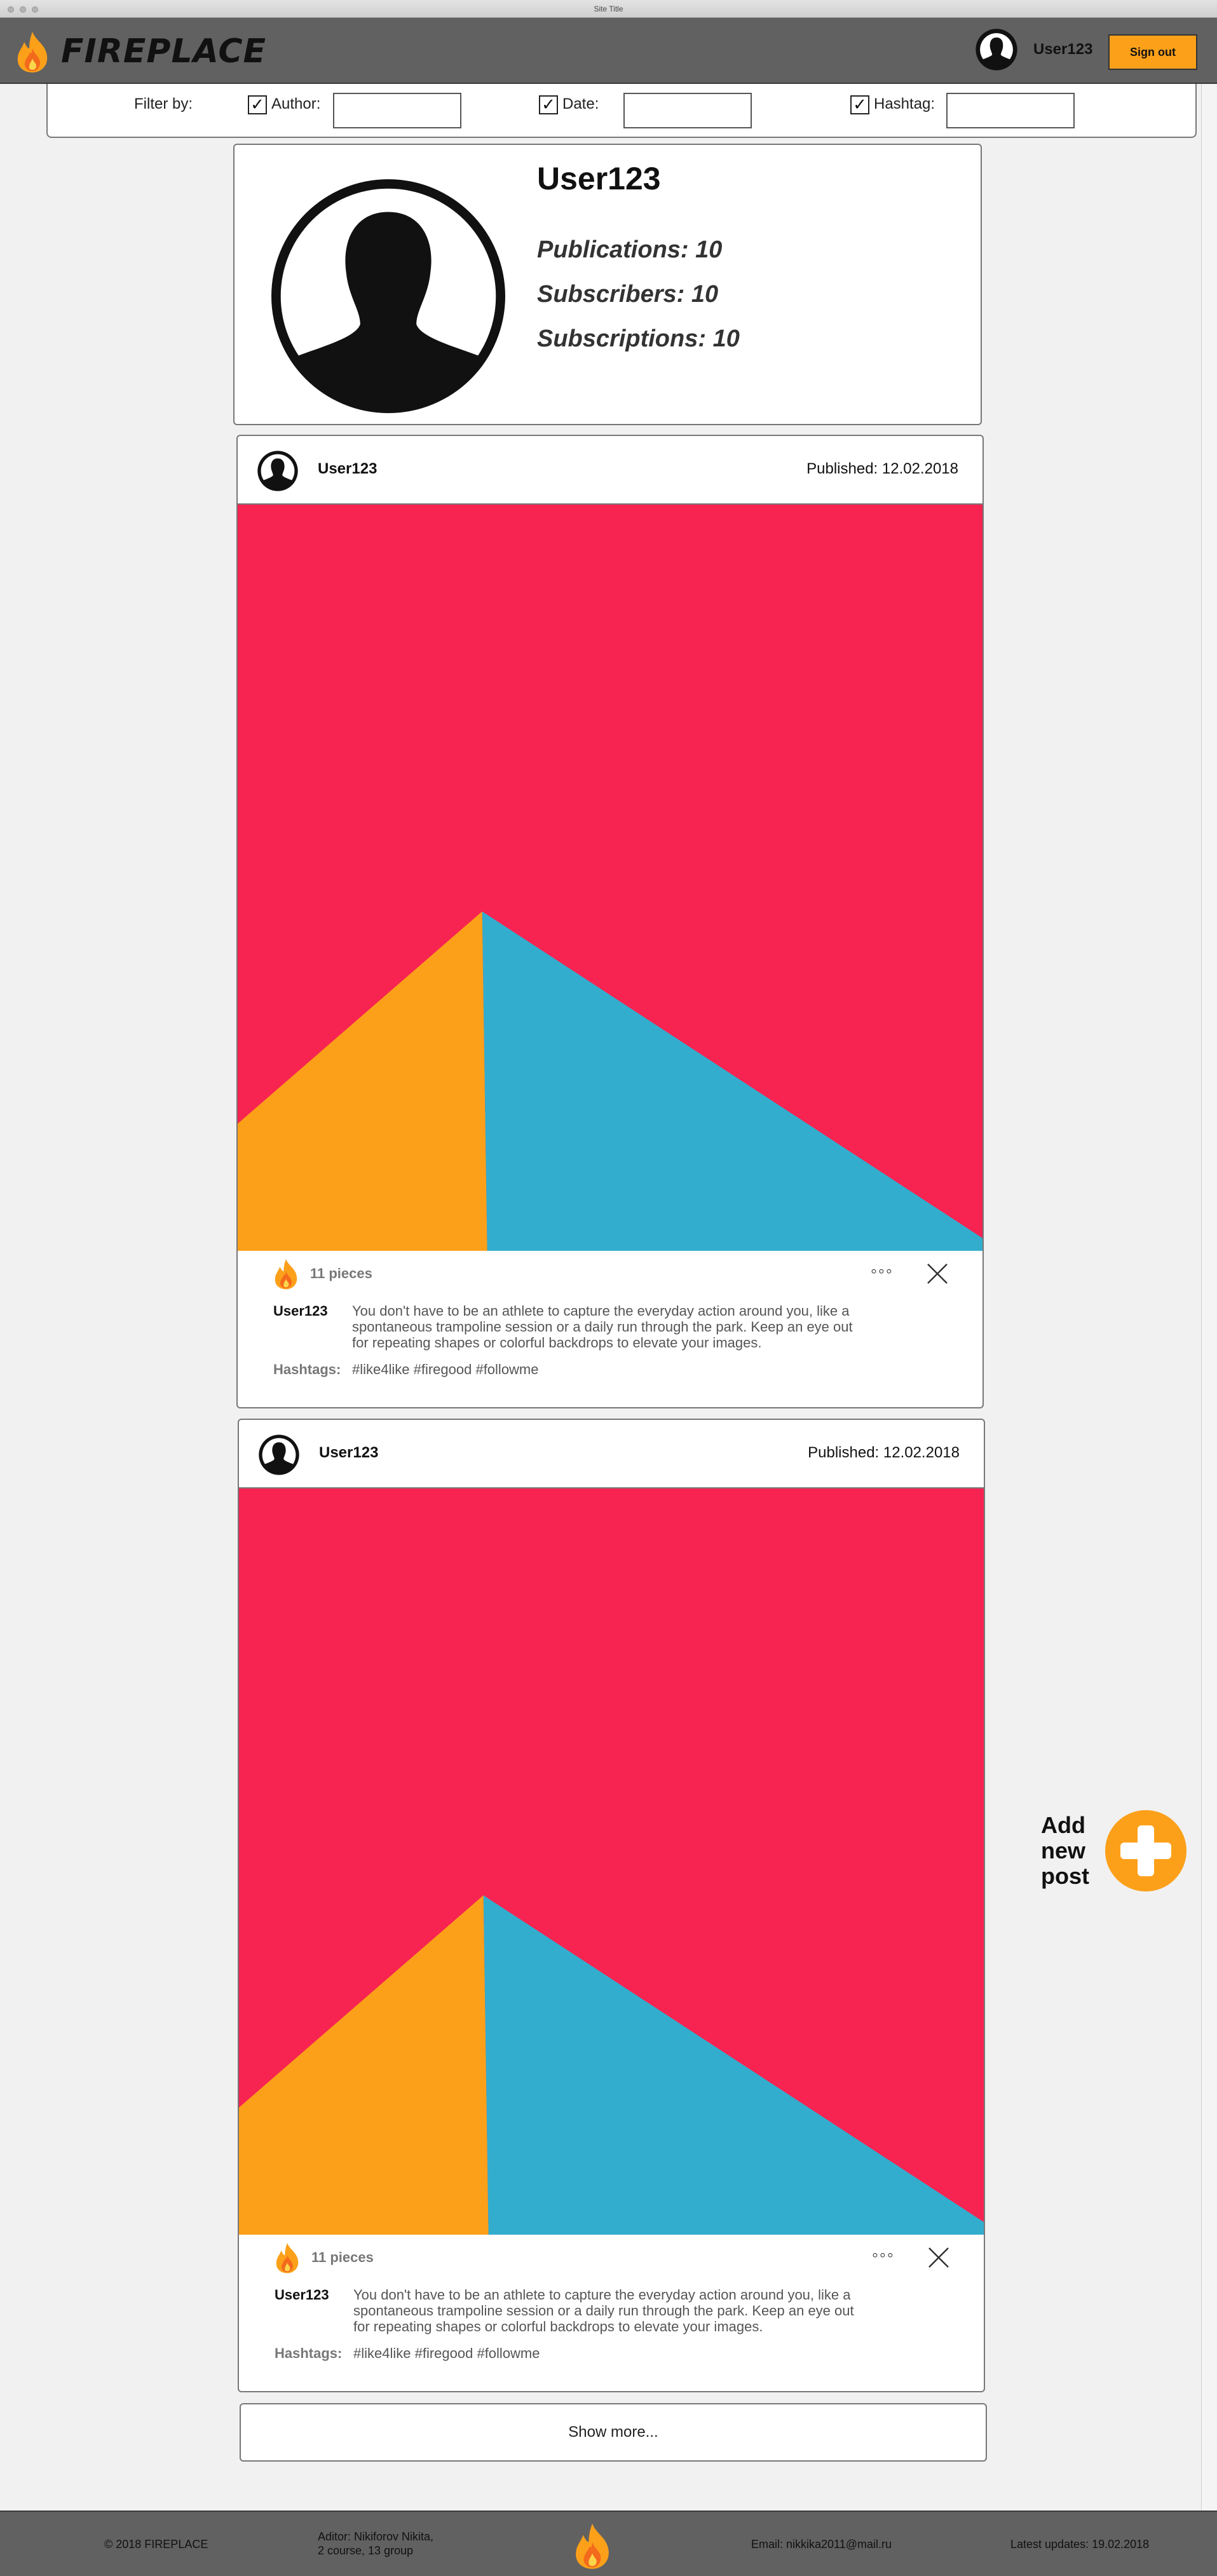  What do you see at coordinates (388, 296) in the screenshot?
I see `profile-avatar-icon` at bounding box center [388, 296].